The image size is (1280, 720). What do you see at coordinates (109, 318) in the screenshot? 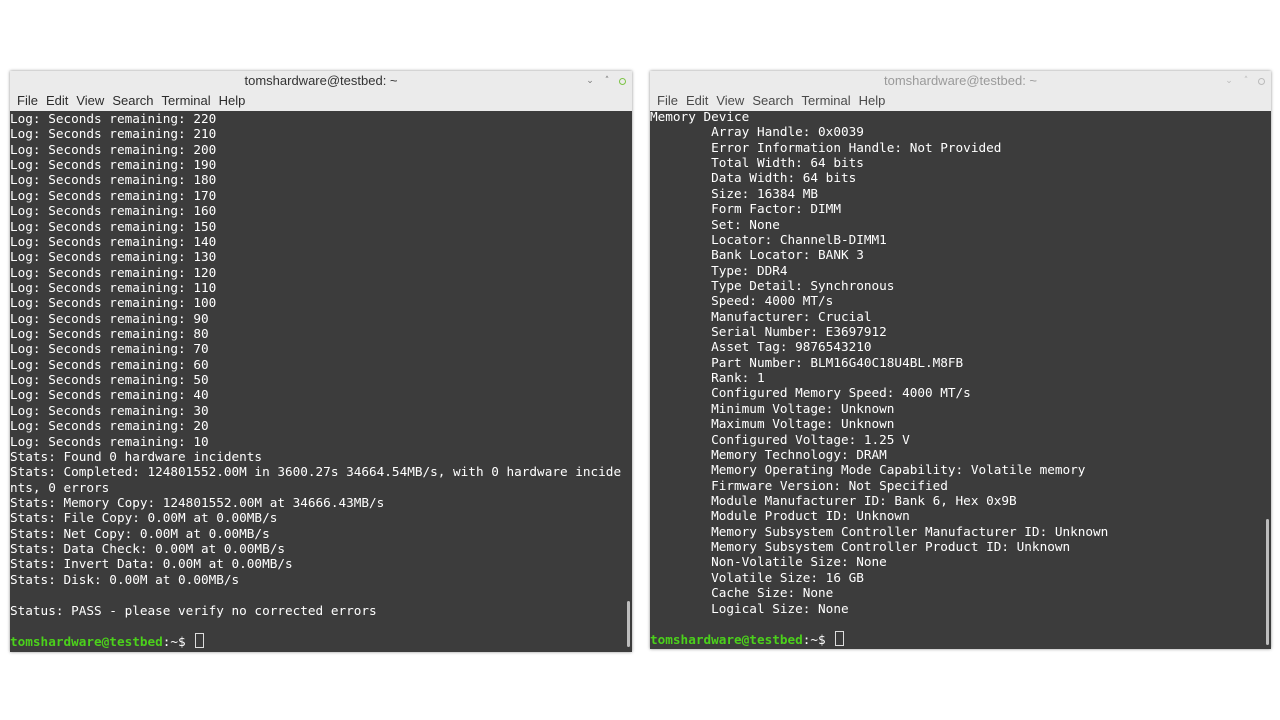
I see `output-line: Log: Seconds remaining: 90` at bounding box center [109, 318].